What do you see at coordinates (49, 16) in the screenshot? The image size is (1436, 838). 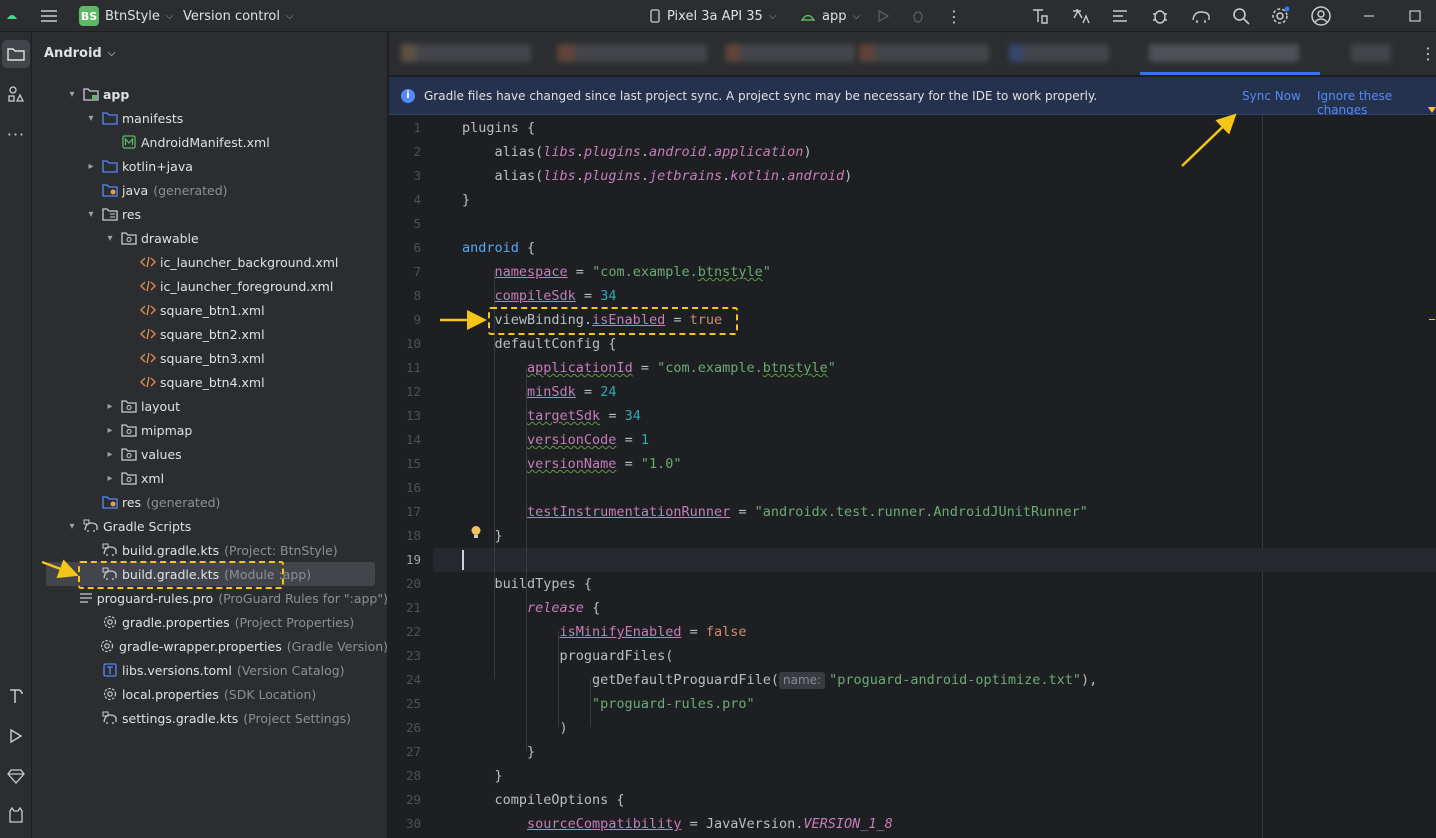 I see `main-menu-icon` at bounding box center [49, 16].